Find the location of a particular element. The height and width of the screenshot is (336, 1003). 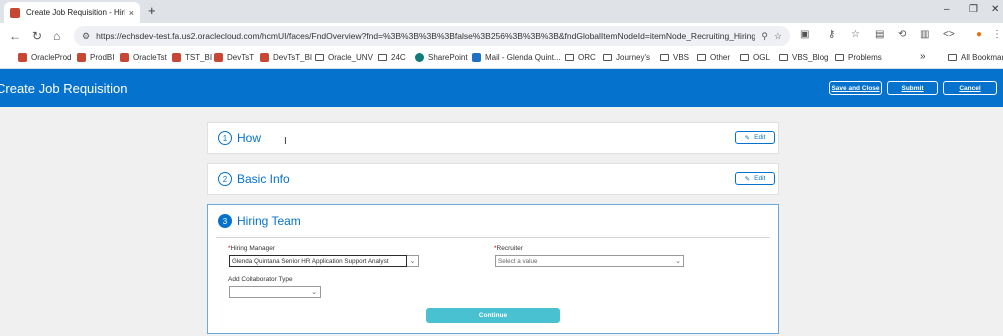

bookmark-devtst-bi: DevTsT_BI is located at coordinates (286, 57).